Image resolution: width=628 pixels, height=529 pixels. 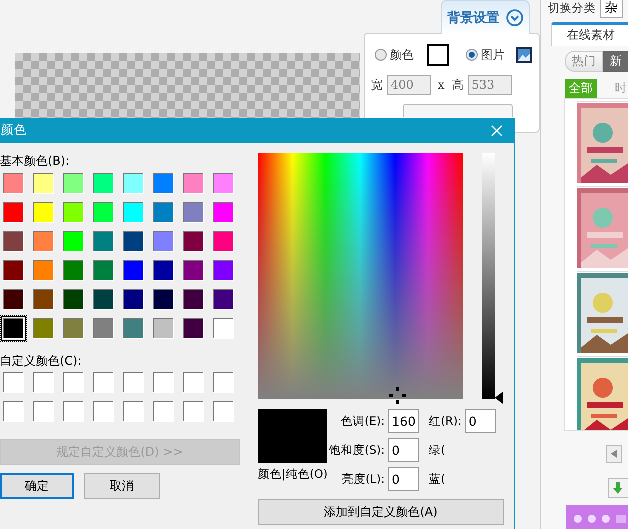 I want to click on cancel-button: 取消, so click(x=122, y=486).